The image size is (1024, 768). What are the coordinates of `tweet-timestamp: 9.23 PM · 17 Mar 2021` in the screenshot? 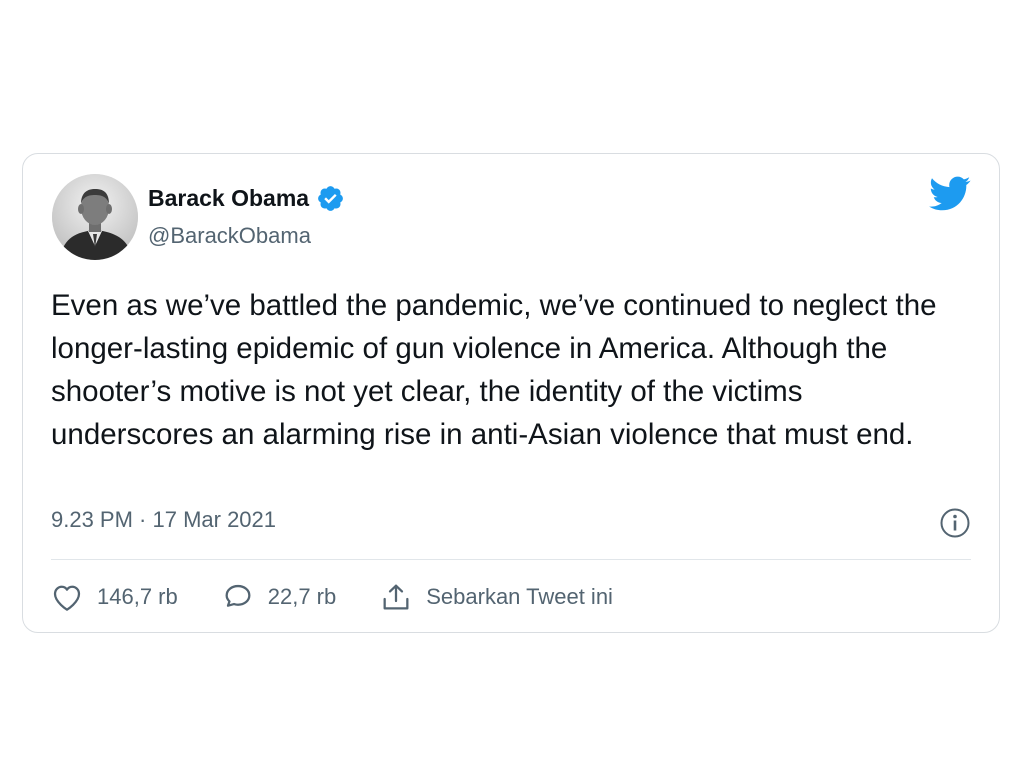 It's located at (163, 520).